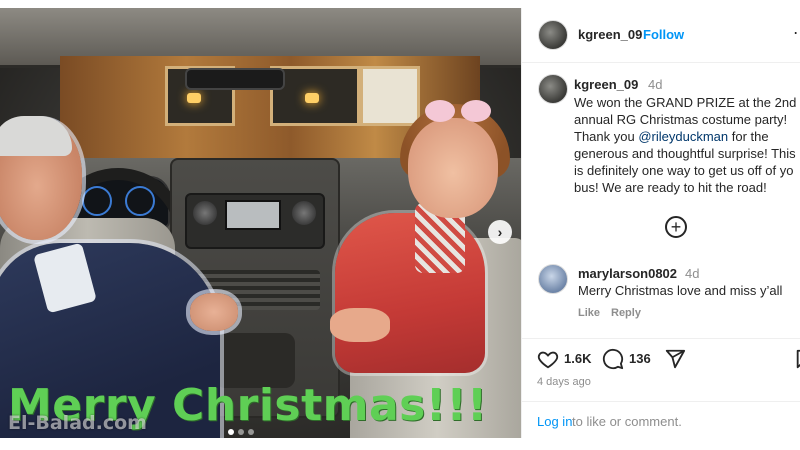  What do you see at coordinates (589, 313) in the screenshot?
I see `comment-like-button: Like` at bounding box center [589, 313].